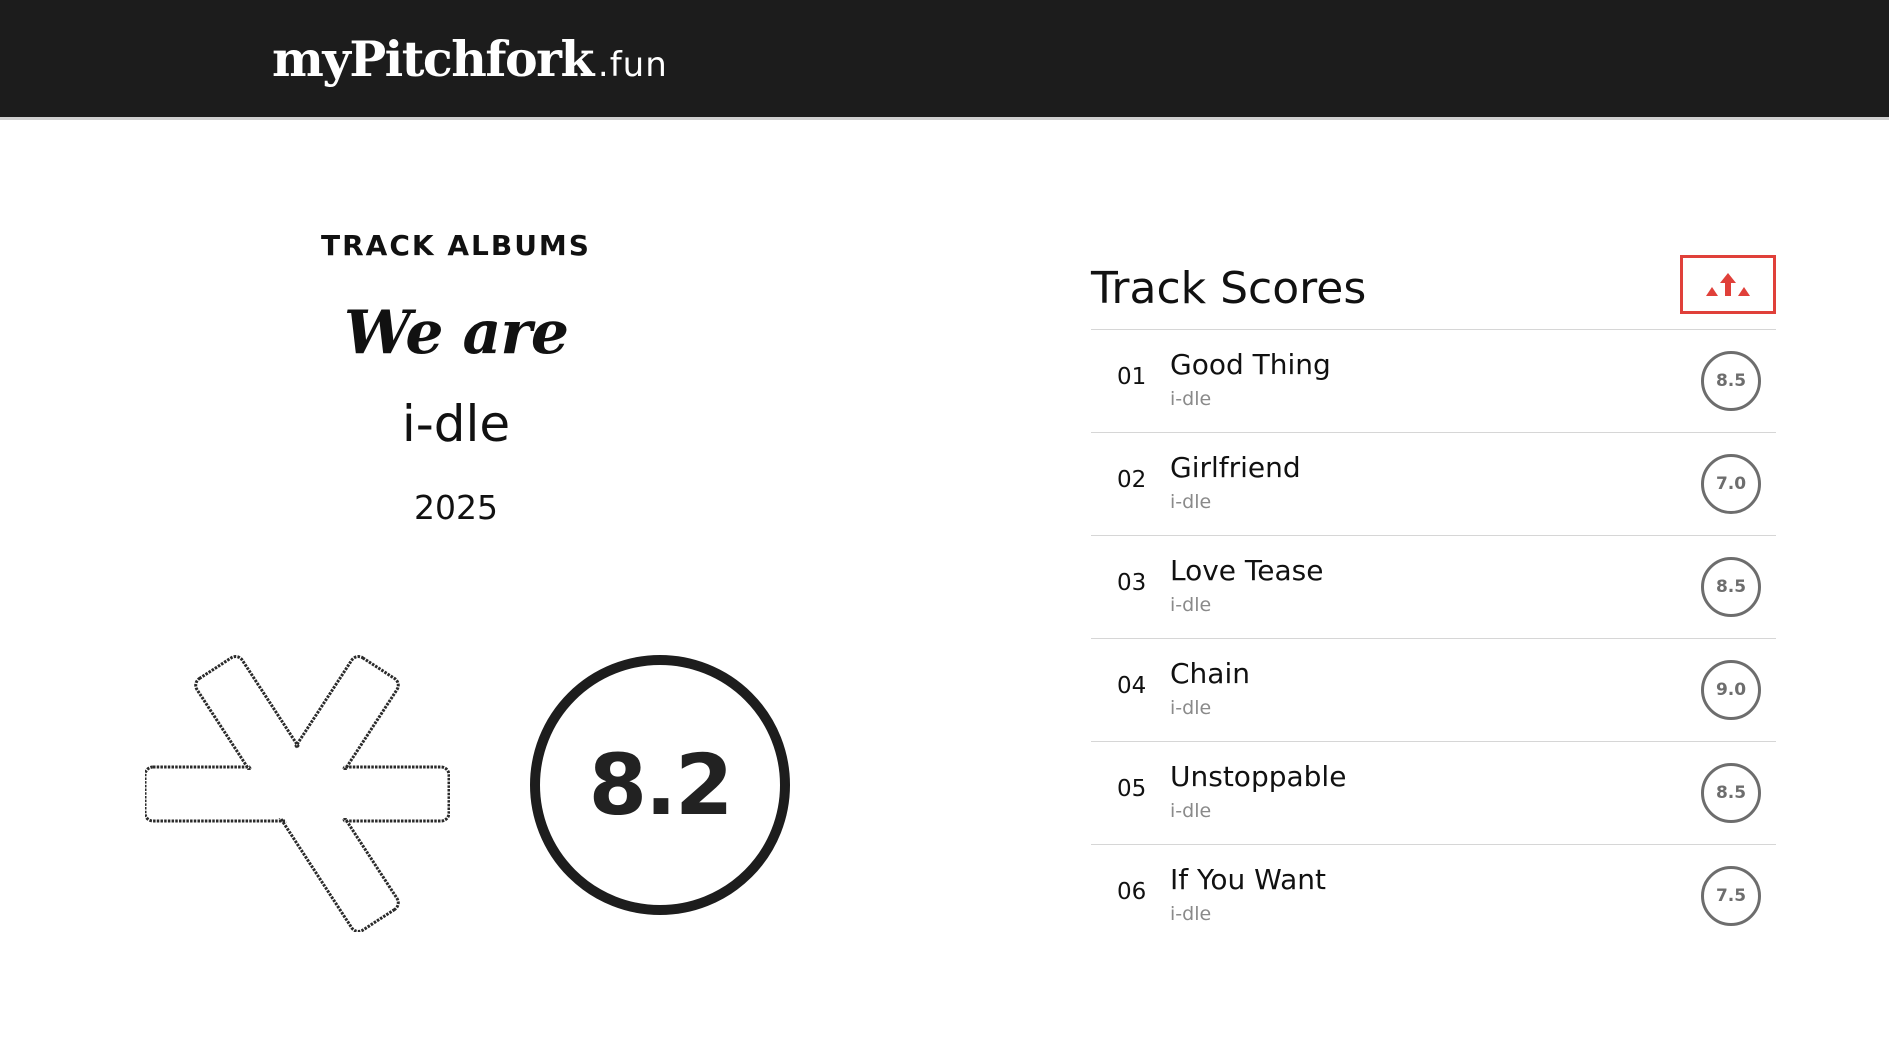  What do you see at coordinates (433, 59) in the screenshot?
I see `brand-name: myPitchfork` at bounding box center [433, 59].